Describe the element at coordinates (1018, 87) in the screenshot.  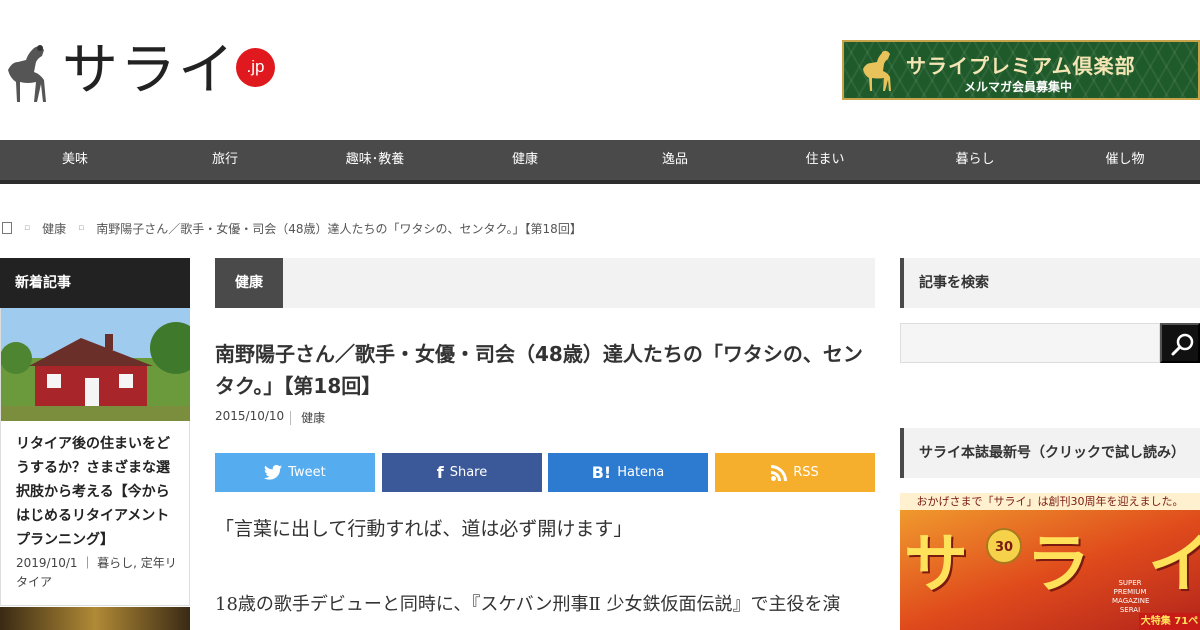
I see `banner-subtitle: メルマガ会員募集中` at that location.